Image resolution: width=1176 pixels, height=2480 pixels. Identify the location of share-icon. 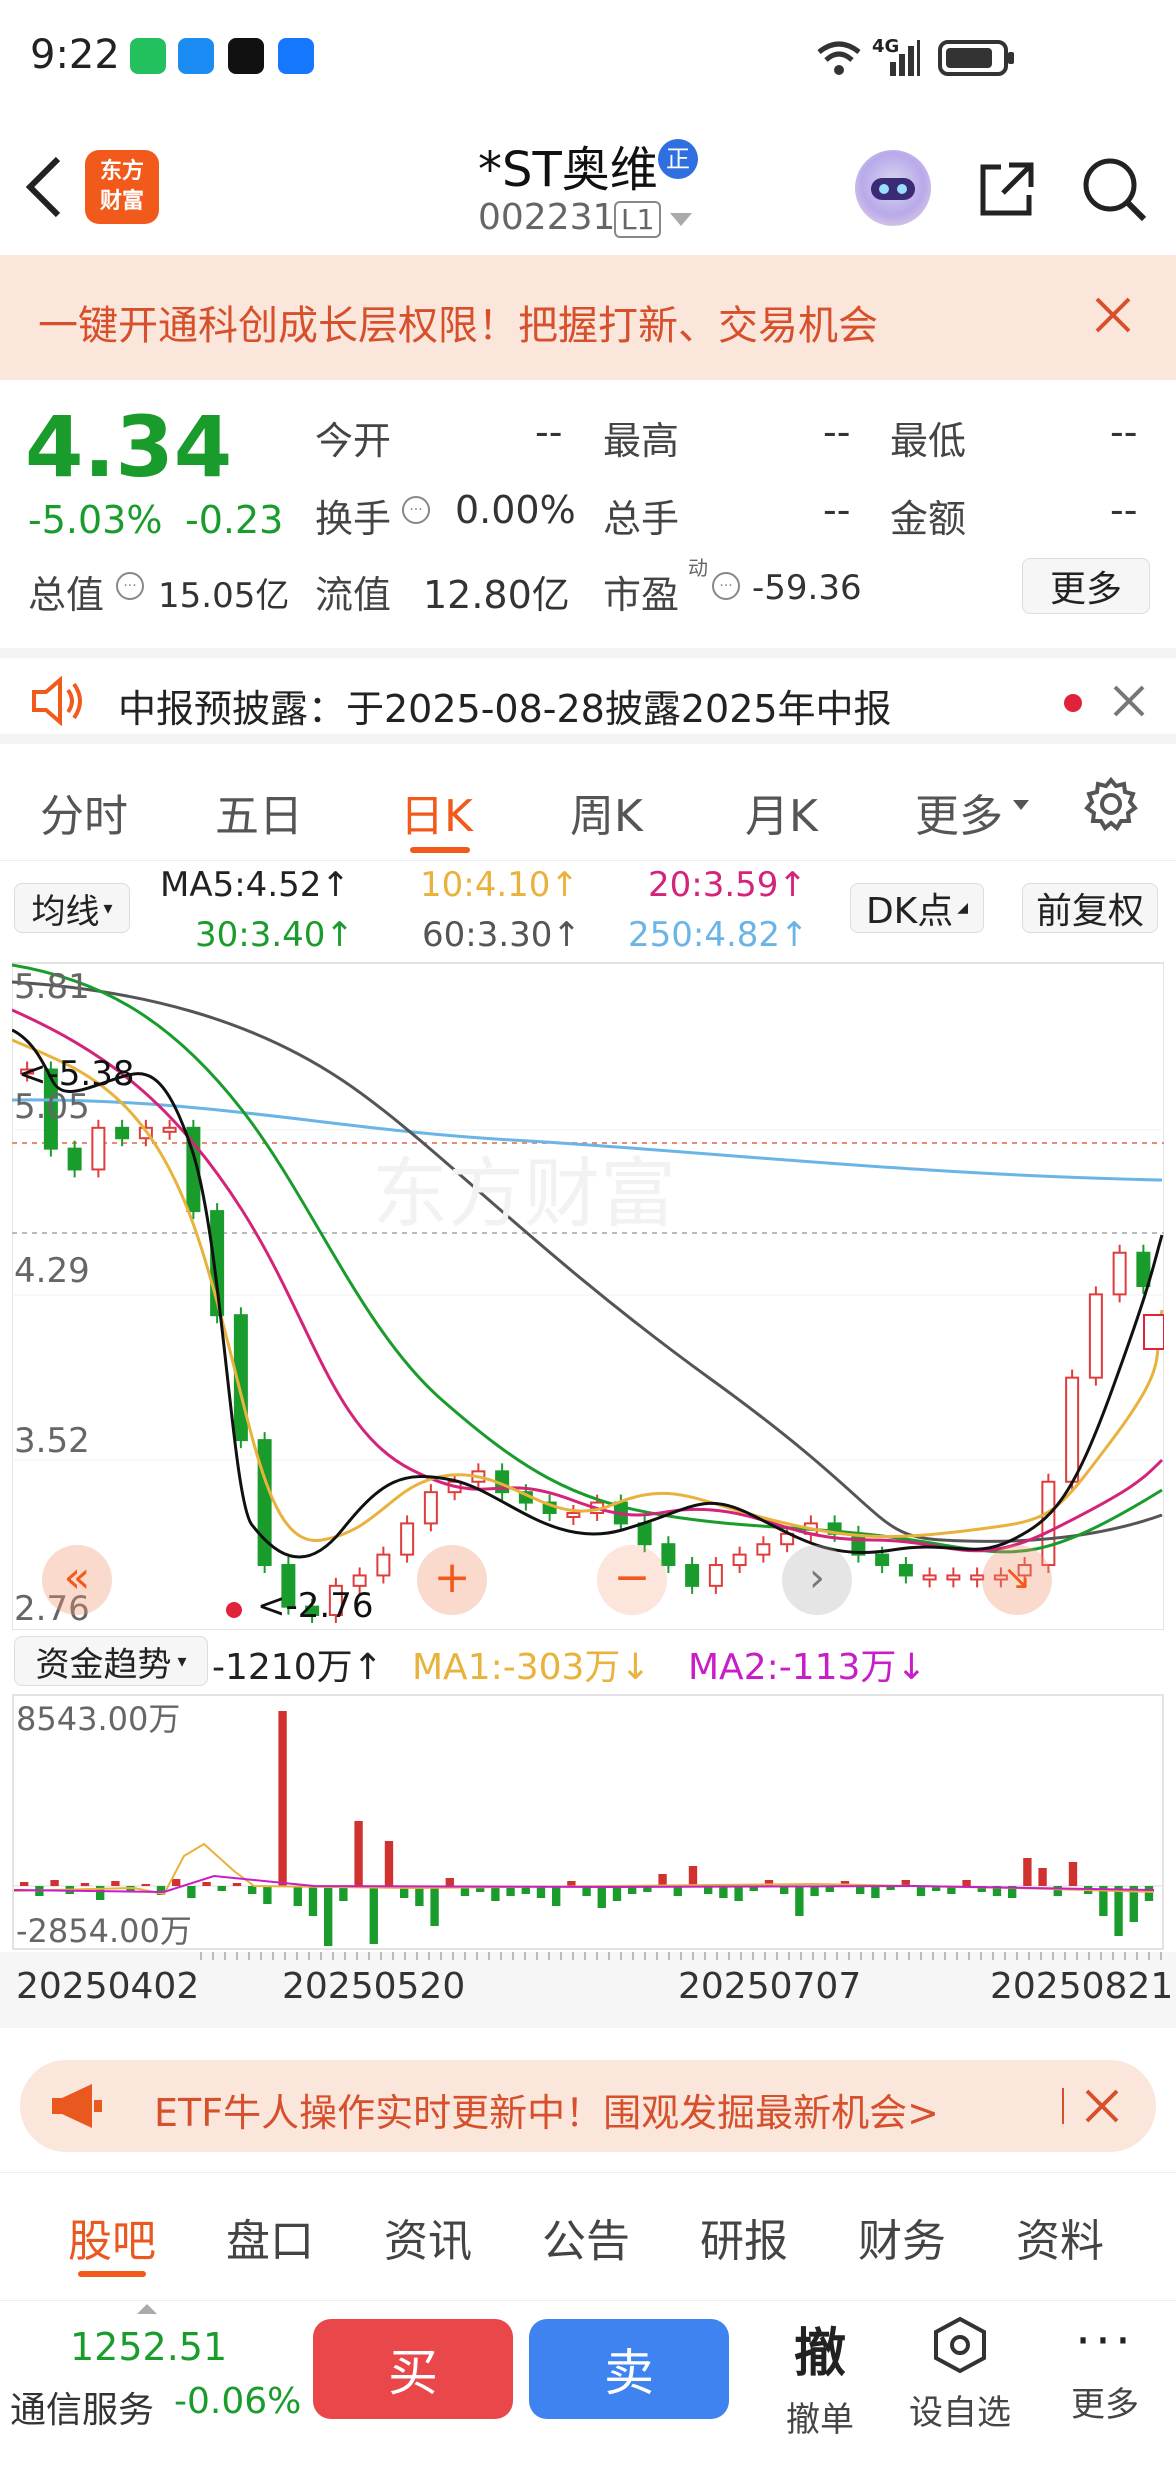
(1007, 189).